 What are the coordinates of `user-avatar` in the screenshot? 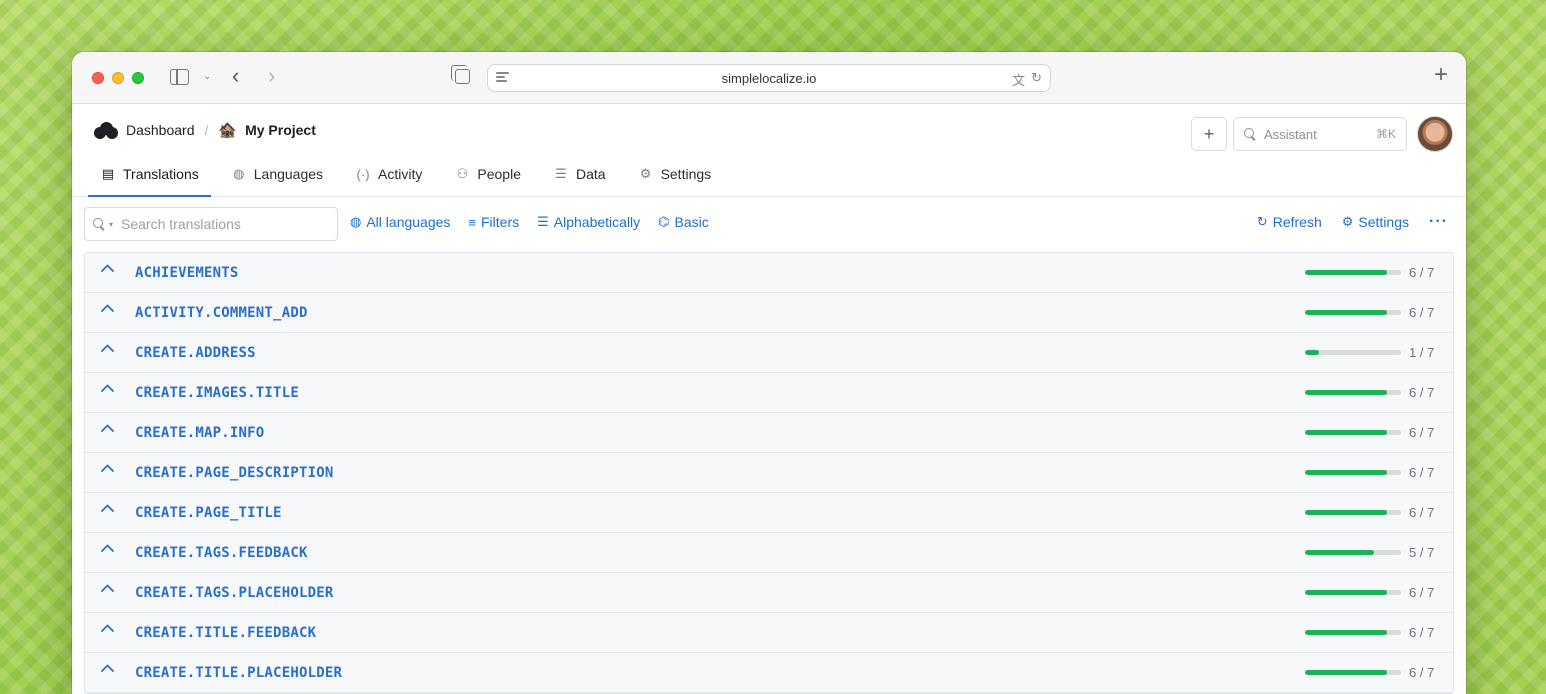 It's located at (1435, 134).